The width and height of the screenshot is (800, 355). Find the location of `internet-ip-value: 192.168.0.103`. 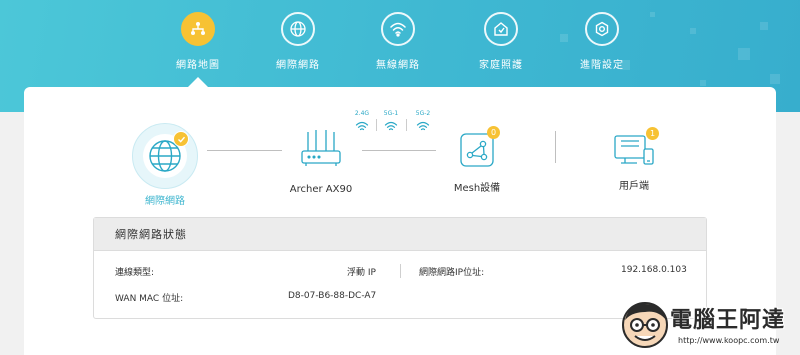

internet-ip-value: 192.168.0.103 is located at coordinates (654, 270).